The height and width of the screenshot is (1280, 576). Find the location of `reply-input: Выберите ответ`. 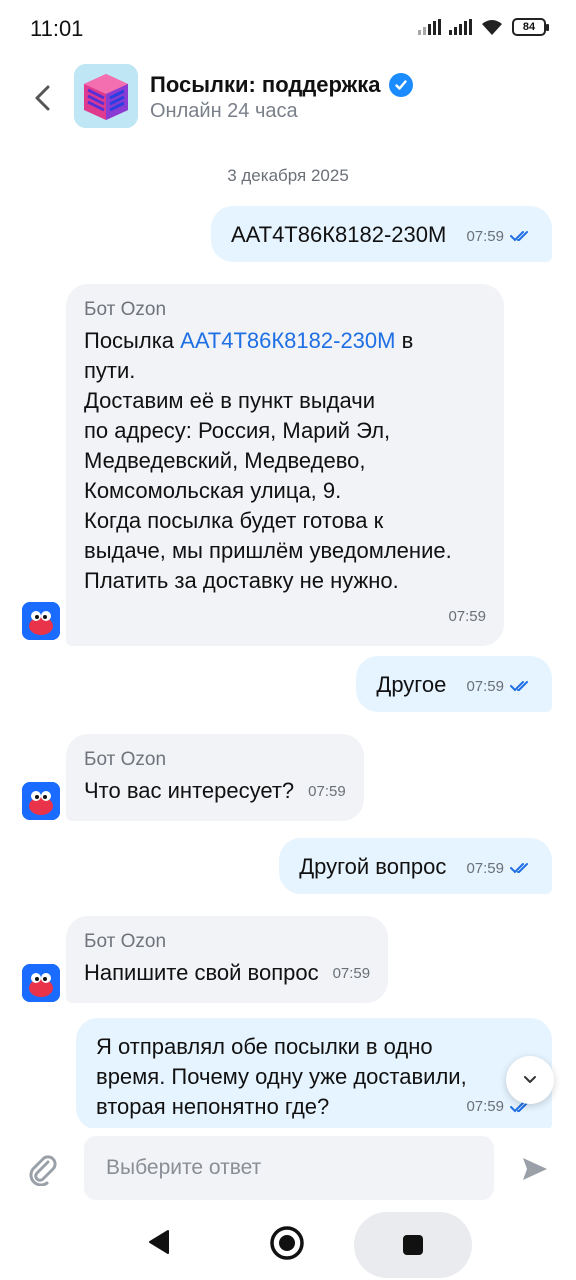

reply-input: Выберите ответ is located at coordinates (289, 1168).